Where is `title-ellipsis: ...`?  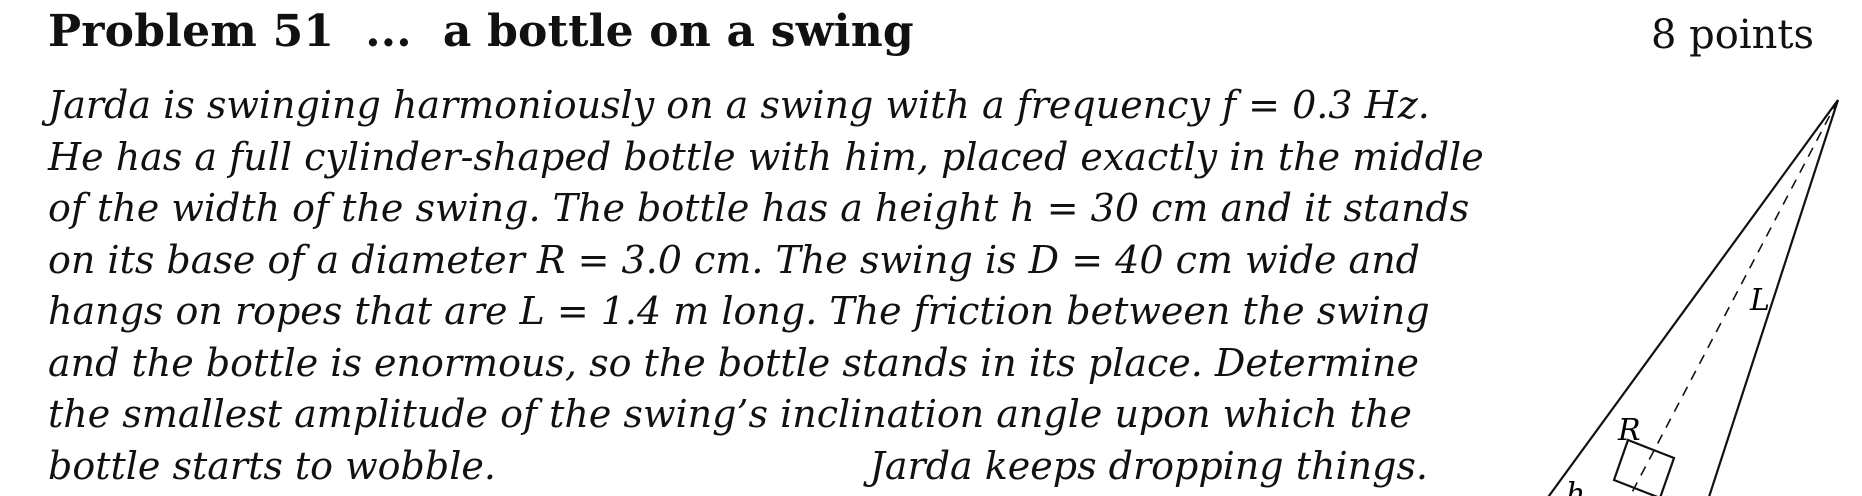 title-ellipsis: ... is located at coordinates (388, 31).